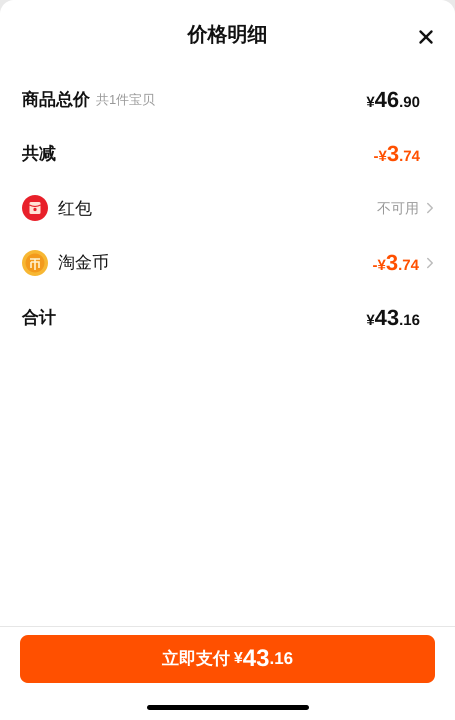 Image resolution: width=455 pixels, height=720 pixels. Describe the element at coordinates (39, 317) in the screenshot. I see `row-label: 合计` at that location.